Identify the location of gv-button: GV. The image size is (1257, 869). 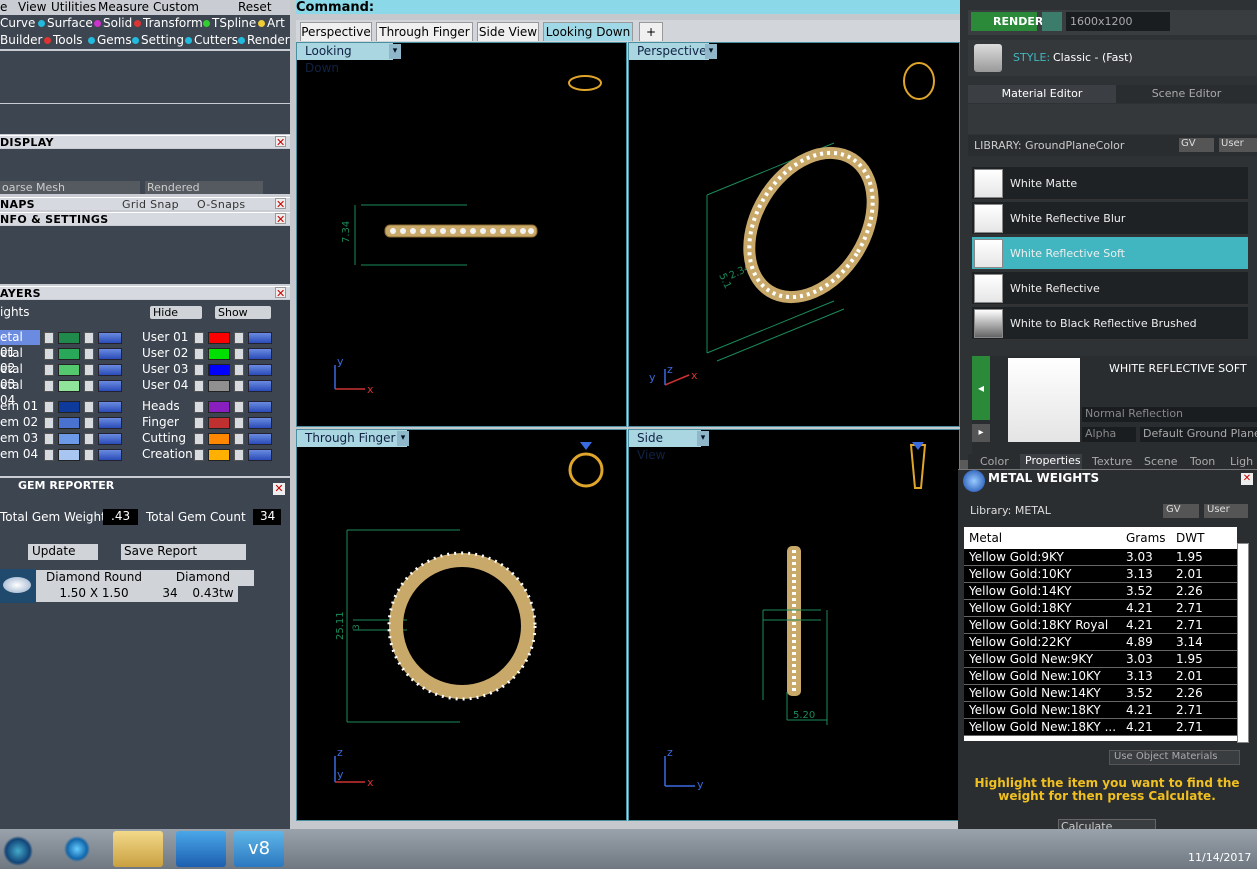
(1196, 145).